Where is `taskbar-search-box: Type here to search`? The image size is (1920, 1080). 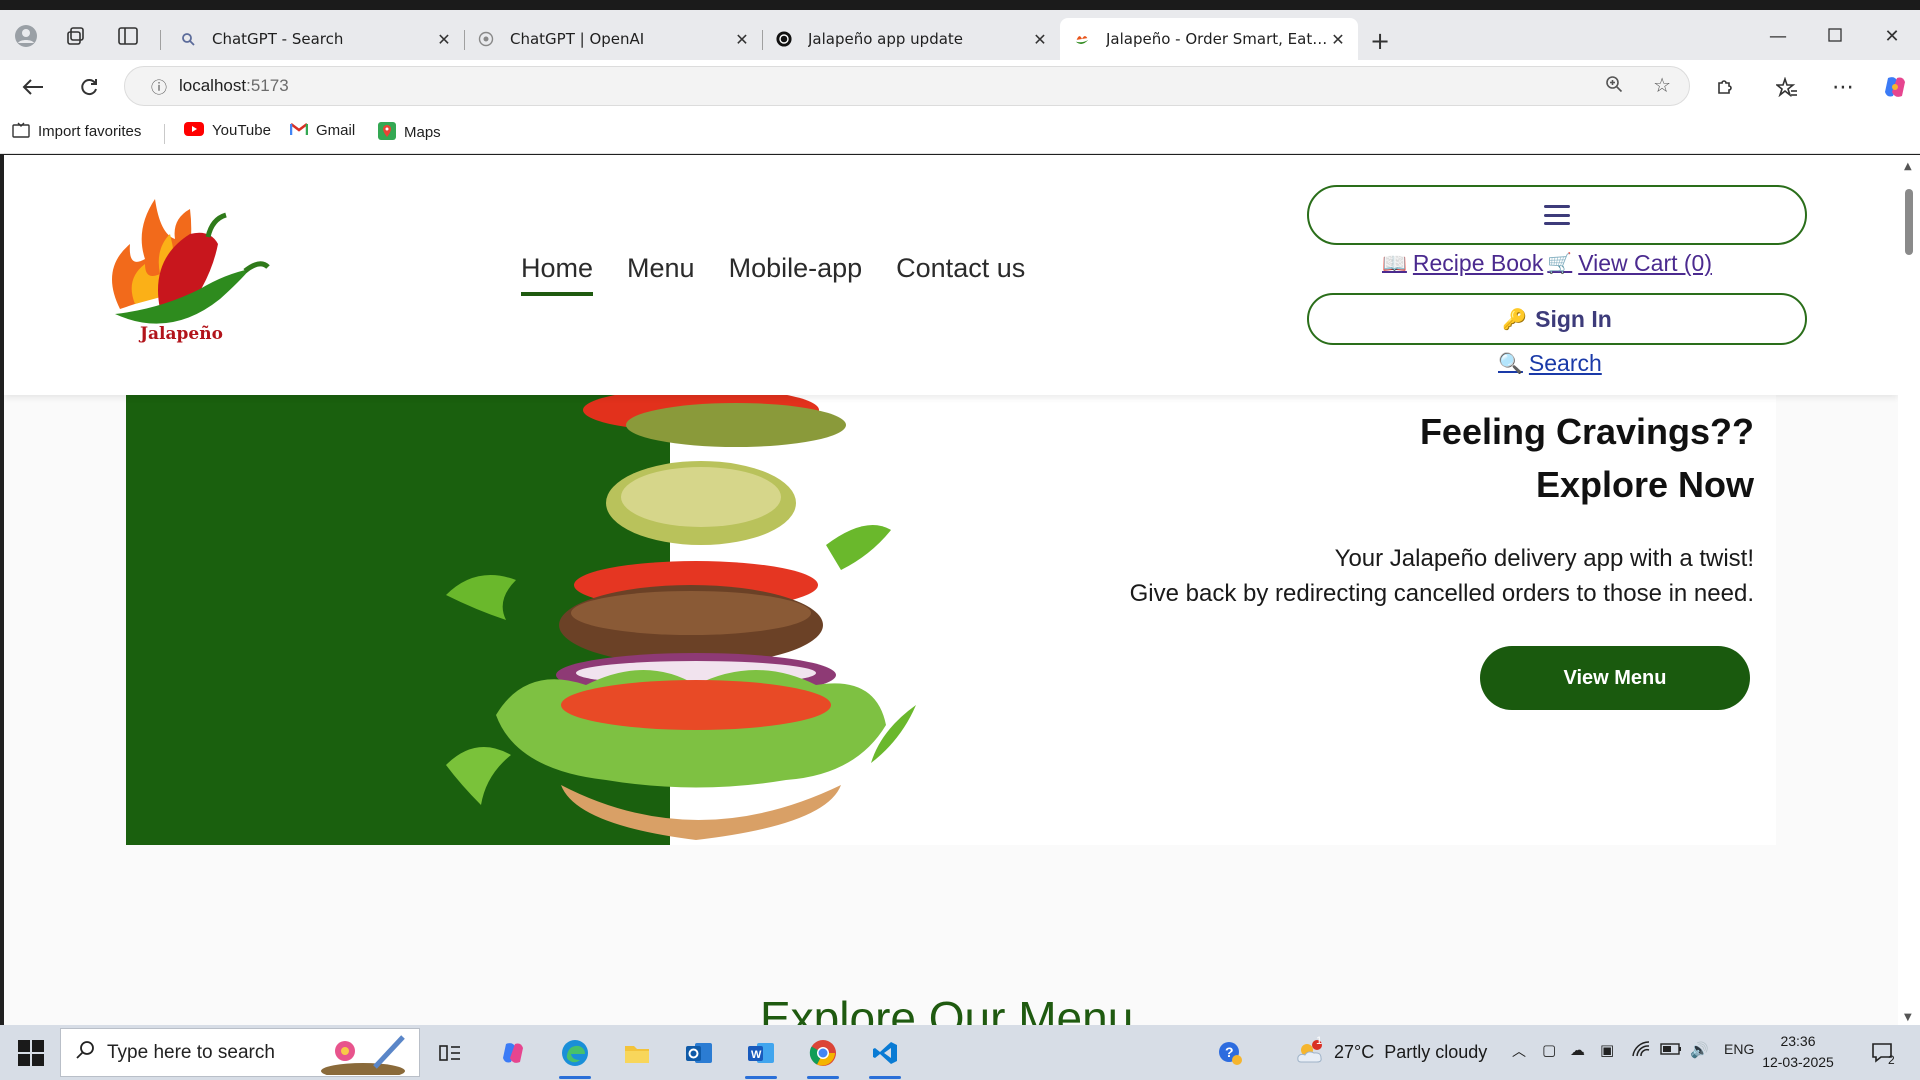
taskbar-search-box: Type here to search is located at coordinates (240, 1052).